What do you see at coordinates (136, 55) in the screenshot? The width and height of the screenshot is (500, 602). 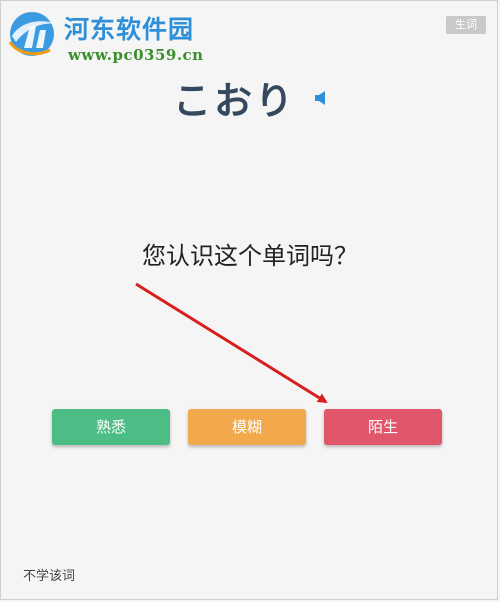 I see `watermark-url: www.pc0359.cn` at bounding box center [136, 55].